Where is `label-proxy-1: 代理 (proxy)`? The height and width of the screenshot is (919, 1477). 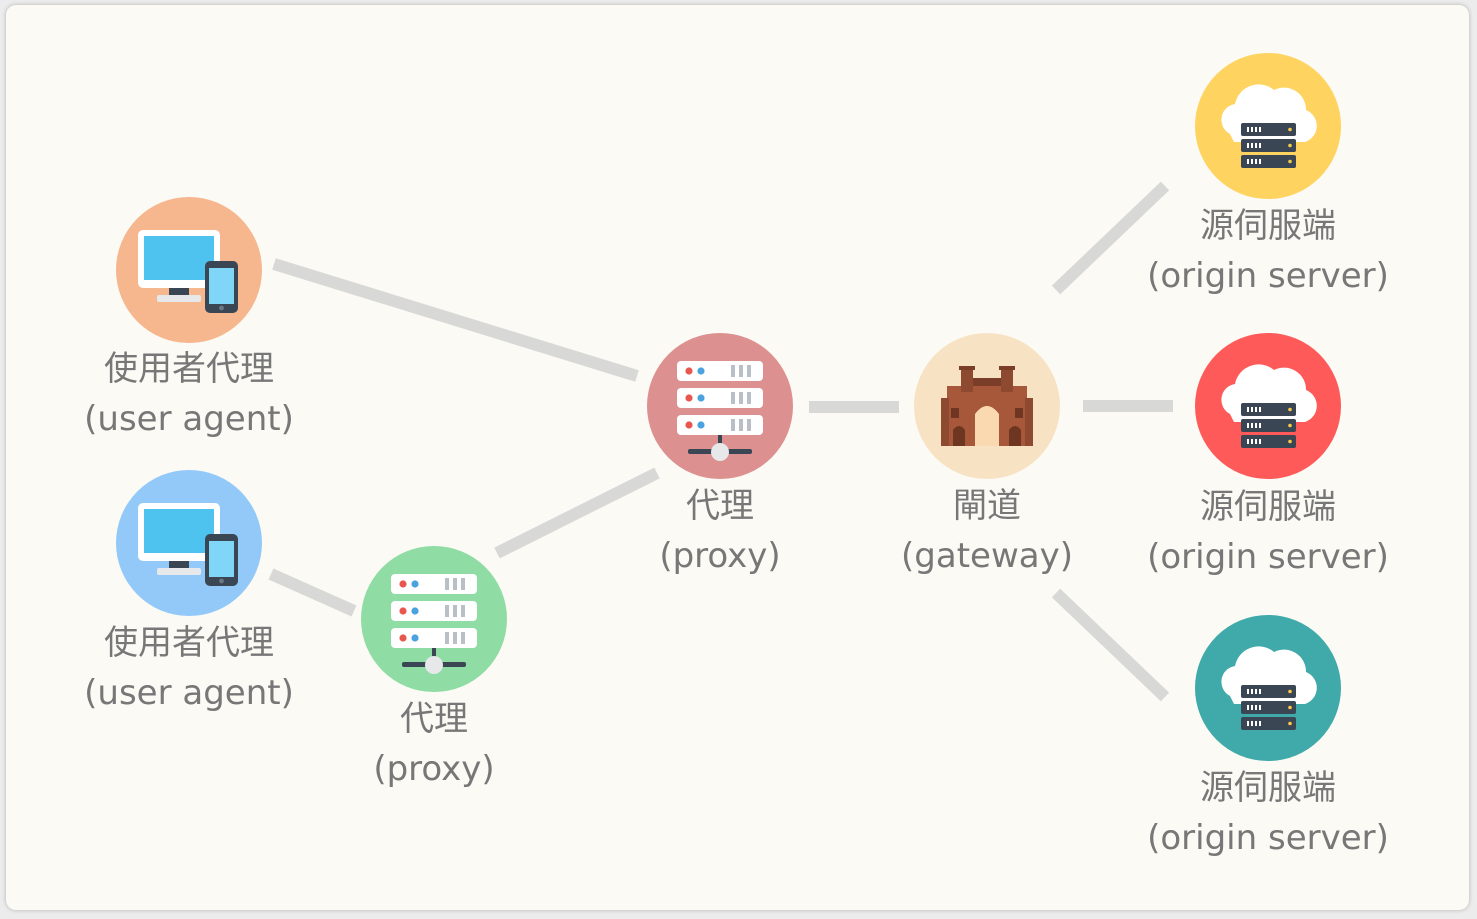 label-proxy-1: 代理 (proxy) is located at coordinates (720, 531).